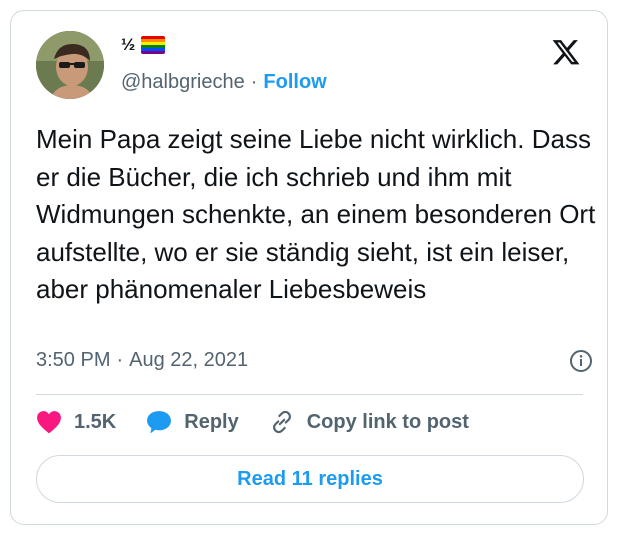 Image resolution: width=620 pixels, height=538 pixels. What do you see at coordinates (188, 360) in the screenshot?
I see `tweet-date: Aug 22, 2021` at bounding box center [188, 360].